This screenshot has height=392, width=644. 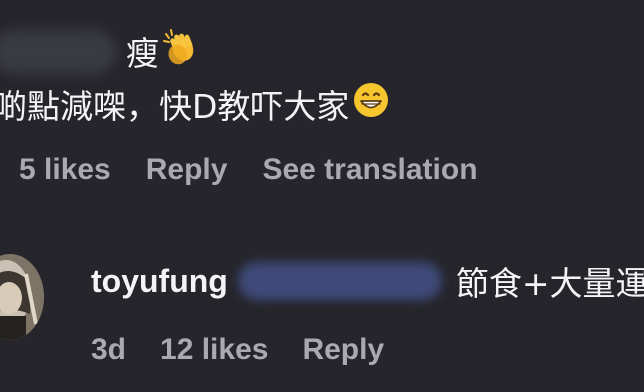 I want to click on see-translation-button: See translation, so click(x=369, y=170).